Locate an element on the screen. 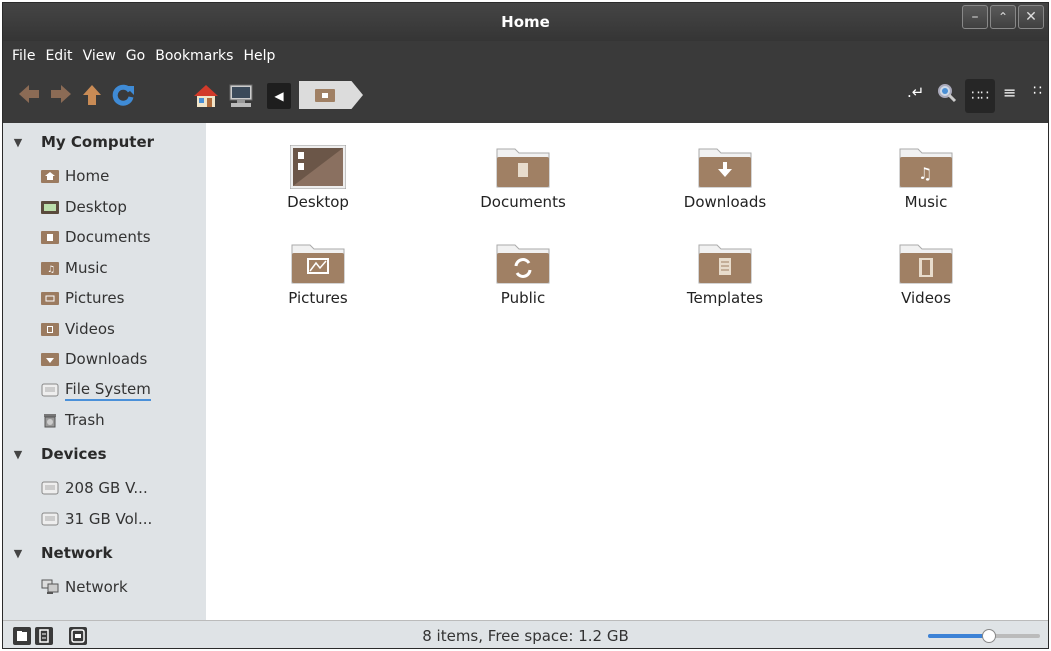 This screenshot has width=1051, height=651. breadcrumb-home is located at coordinates (331, 95).